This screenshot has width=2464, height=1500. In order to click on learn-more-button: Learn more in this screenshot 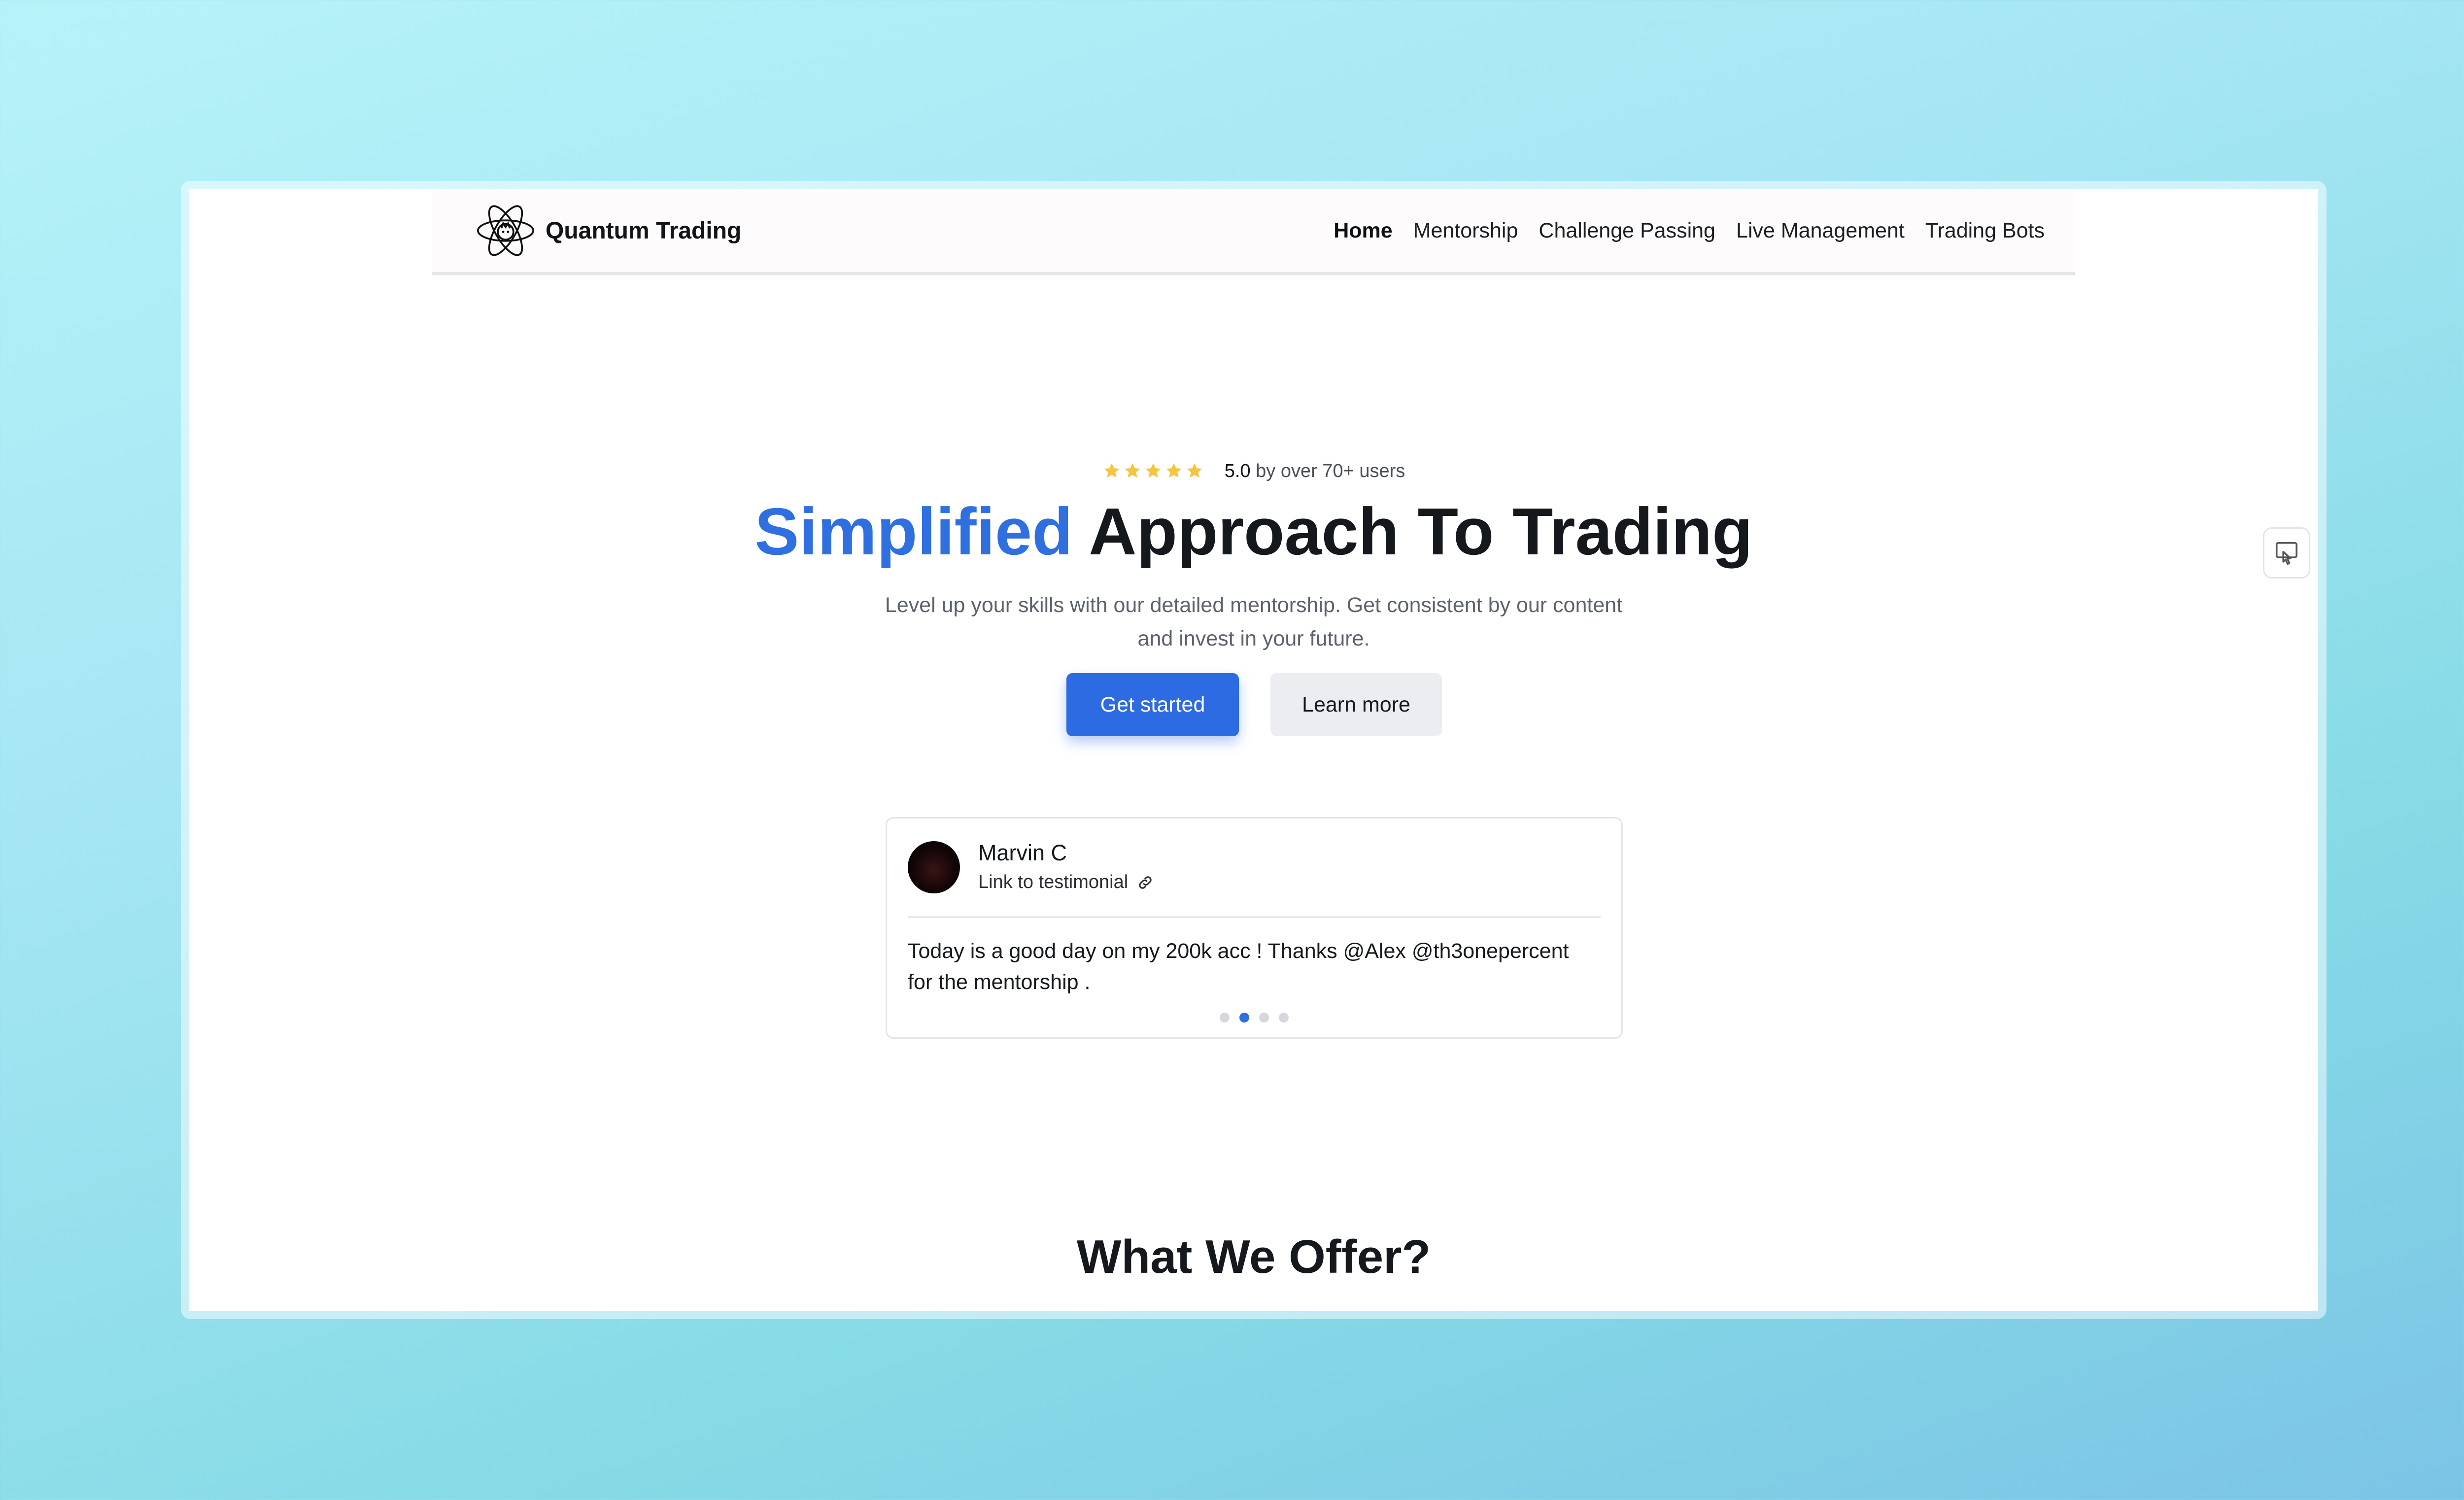, I will do `click(1356, 704)`.